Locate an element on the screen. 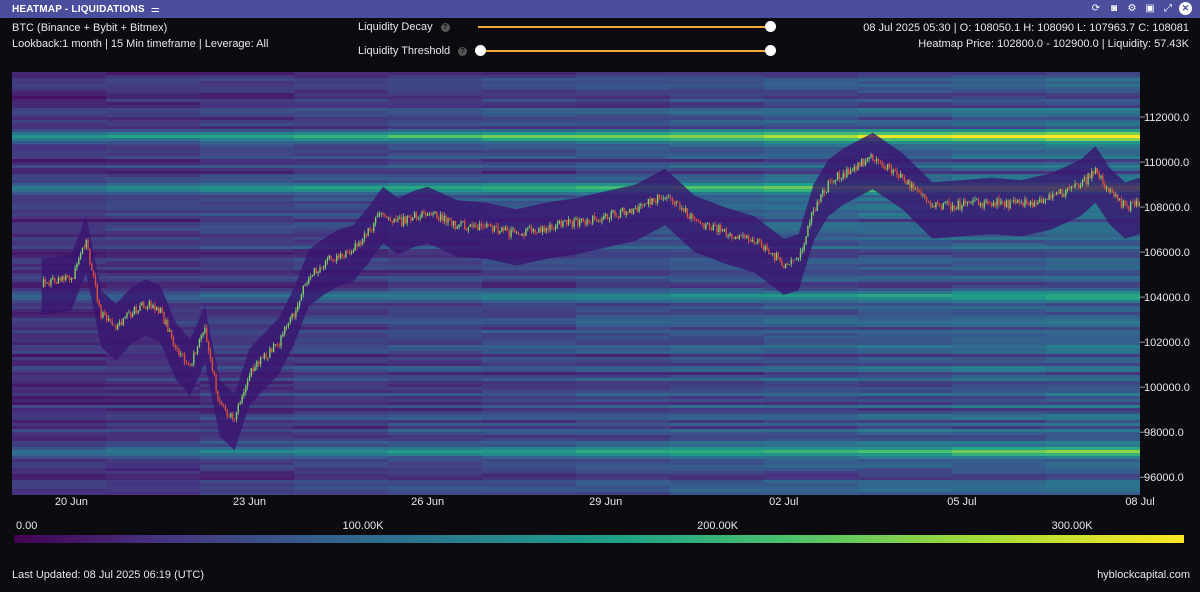 This screenshot has width=1200, height=592. brand-link: hyblockcapital.com is located at coordinates (1143, 575).